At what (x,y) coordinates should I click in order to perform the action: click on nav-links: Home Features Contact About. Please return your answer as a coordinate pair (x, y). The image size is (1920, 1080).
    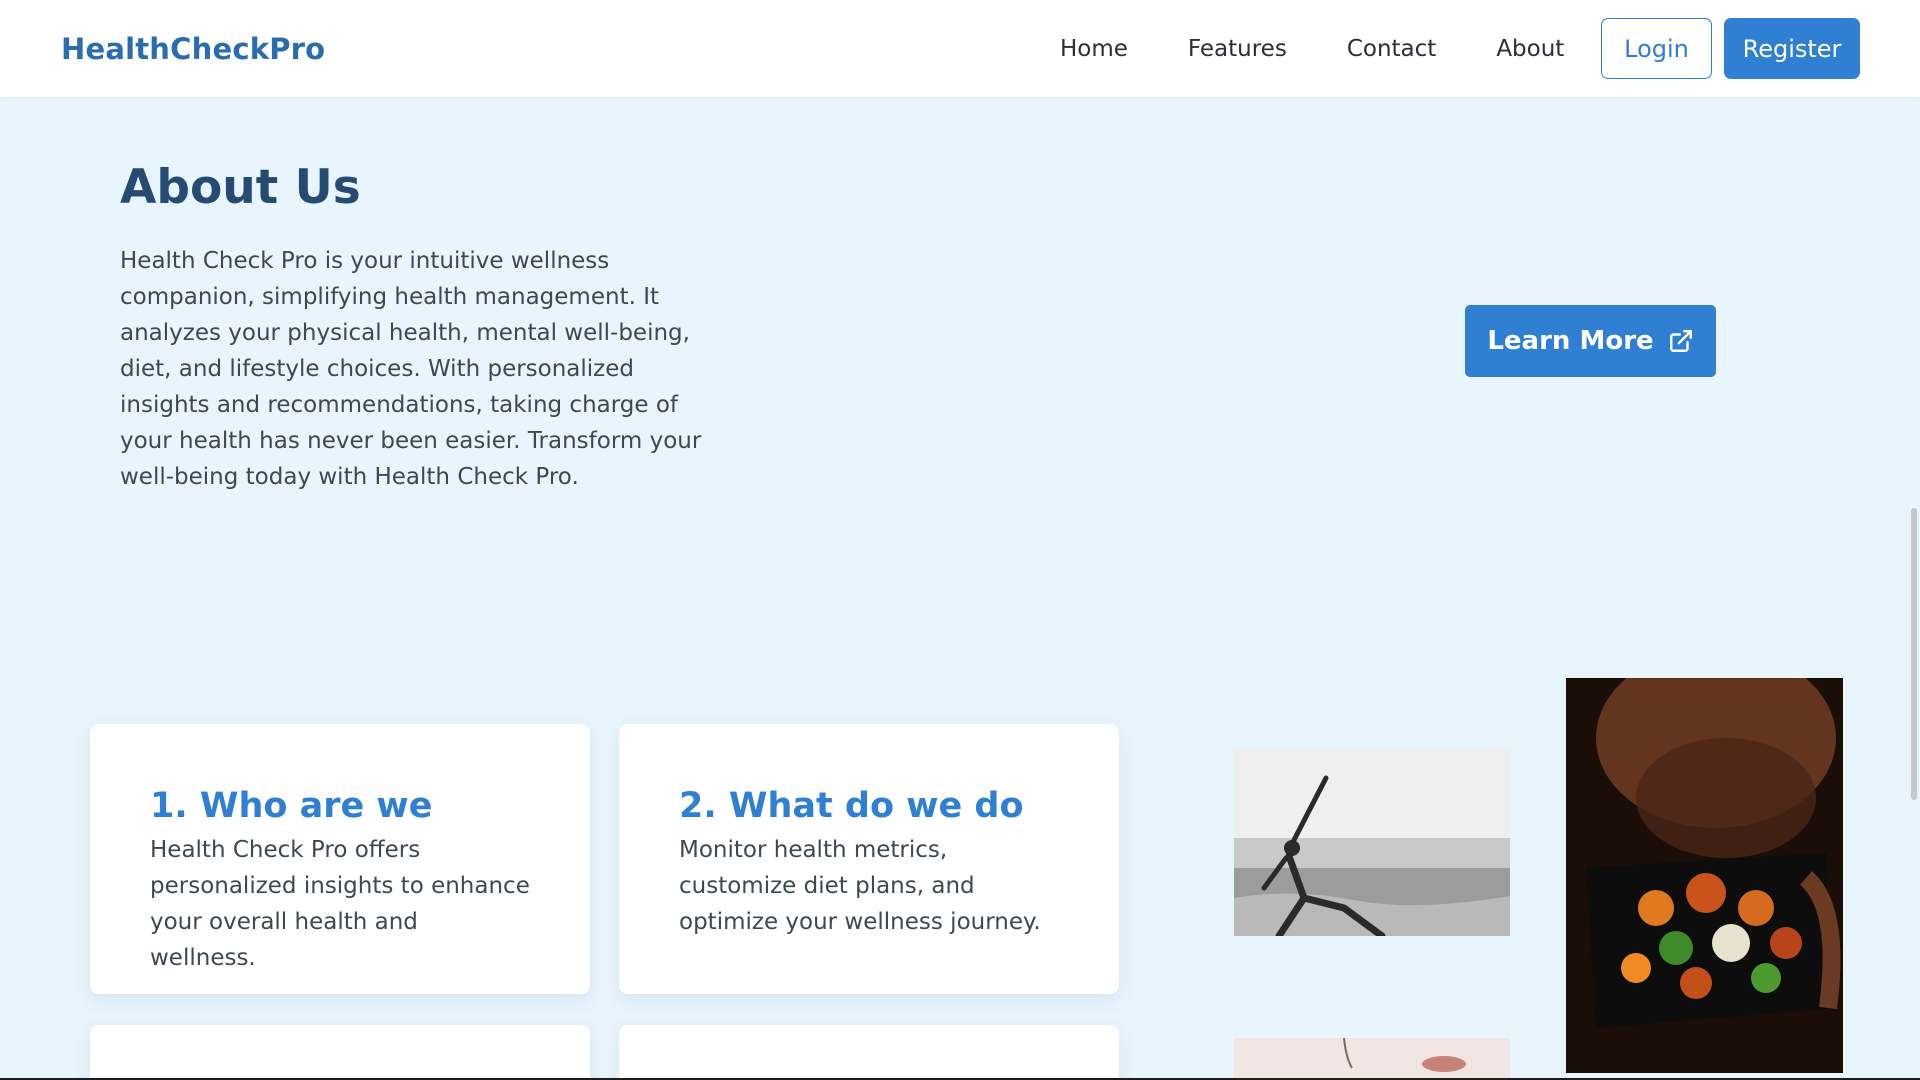
    Looking at the image, I should click on (1342, 48).